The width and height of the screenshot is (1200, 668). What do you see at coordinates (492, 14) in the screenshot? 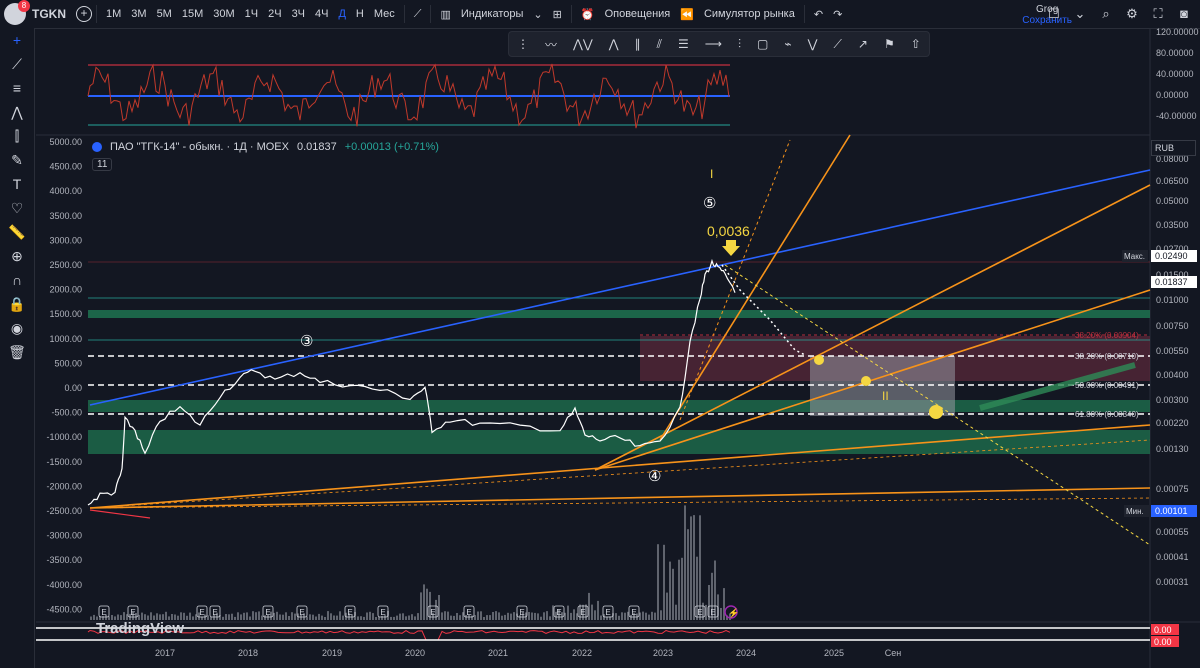
I see `indicators-button: Индикаторы` at bounding box center [492, 14].